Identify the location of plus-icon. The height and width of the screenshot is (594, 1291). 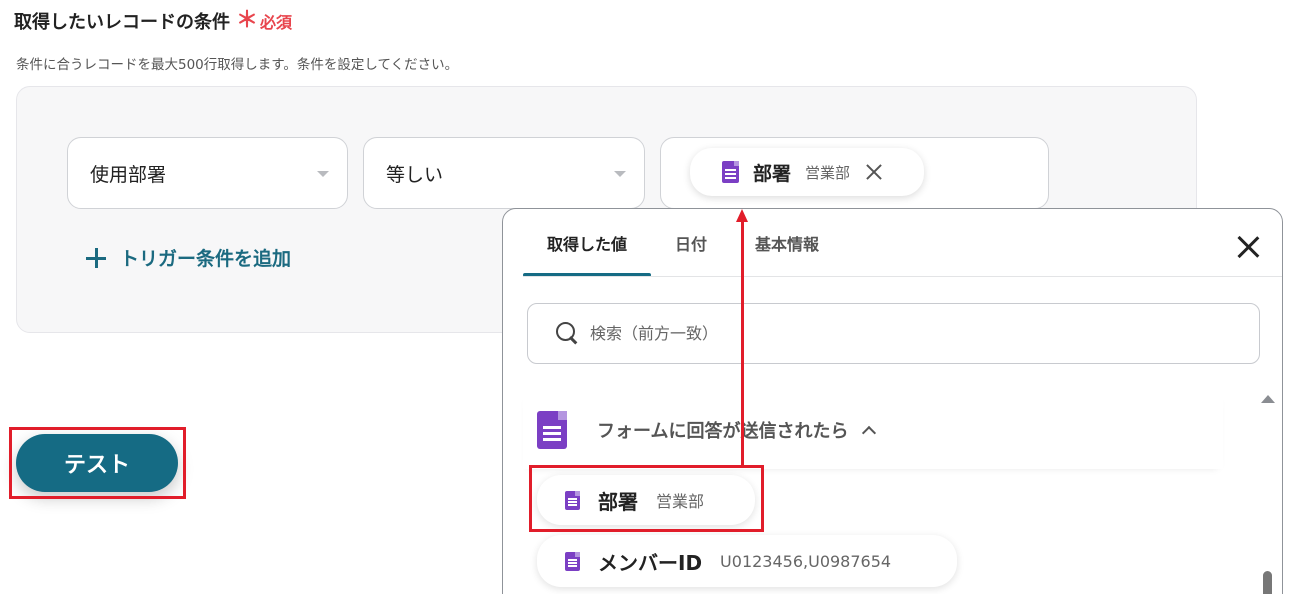
(96, 257).